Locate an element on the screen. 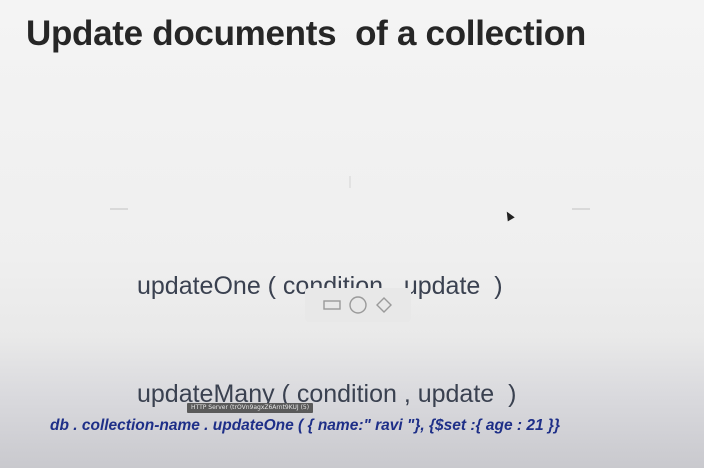  slide-title: Update documents of a collection is located at coordinates (306, 33).